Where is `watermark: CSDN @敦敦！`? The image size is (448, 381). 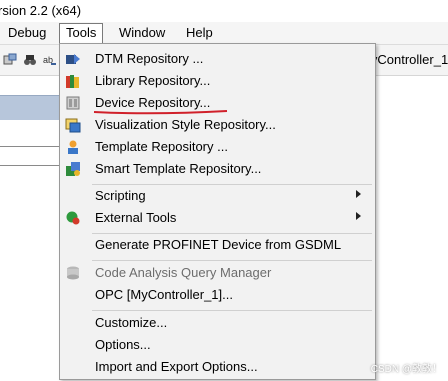
watermark: CSDN @敦敦！ is located at coordinates (406, 369).